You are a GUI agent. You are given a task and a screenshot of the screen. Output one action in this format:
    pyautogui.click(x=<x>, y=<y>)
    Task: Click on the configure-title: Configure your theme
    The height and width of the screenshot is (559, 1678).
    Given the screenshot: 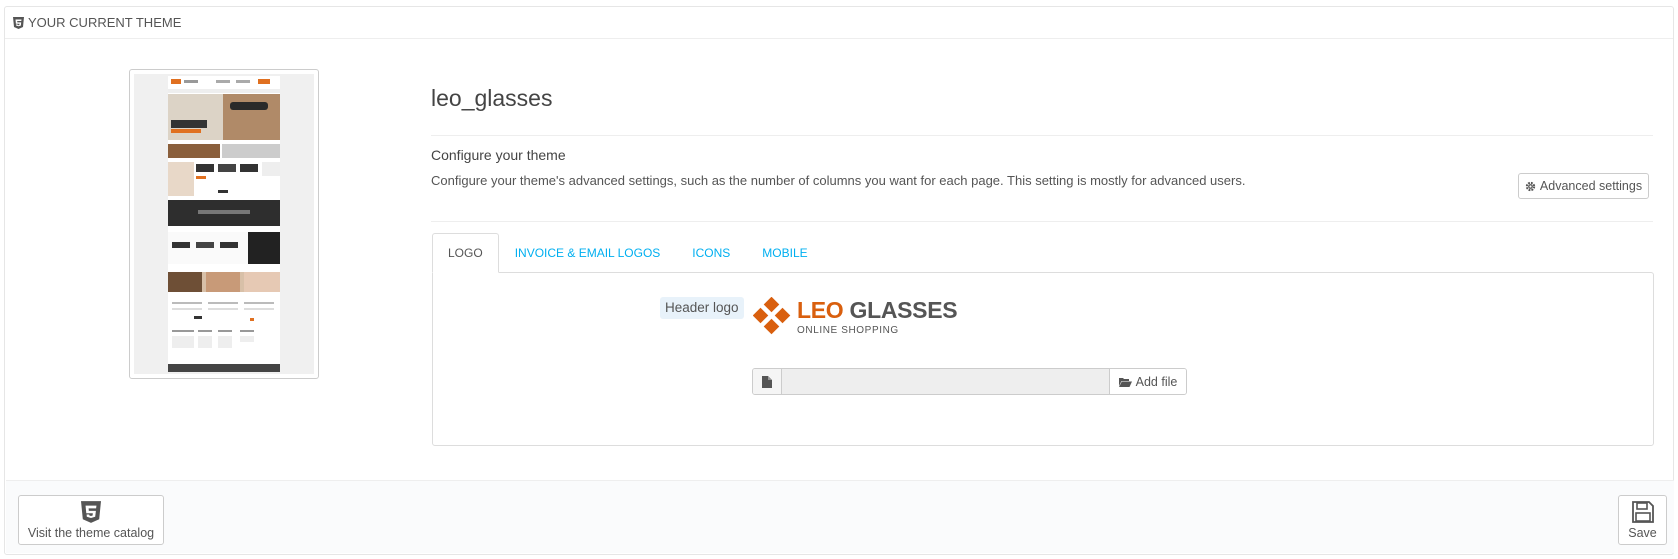 What is the action you would take?
    pyautogui.click(x=498, y=155)
    